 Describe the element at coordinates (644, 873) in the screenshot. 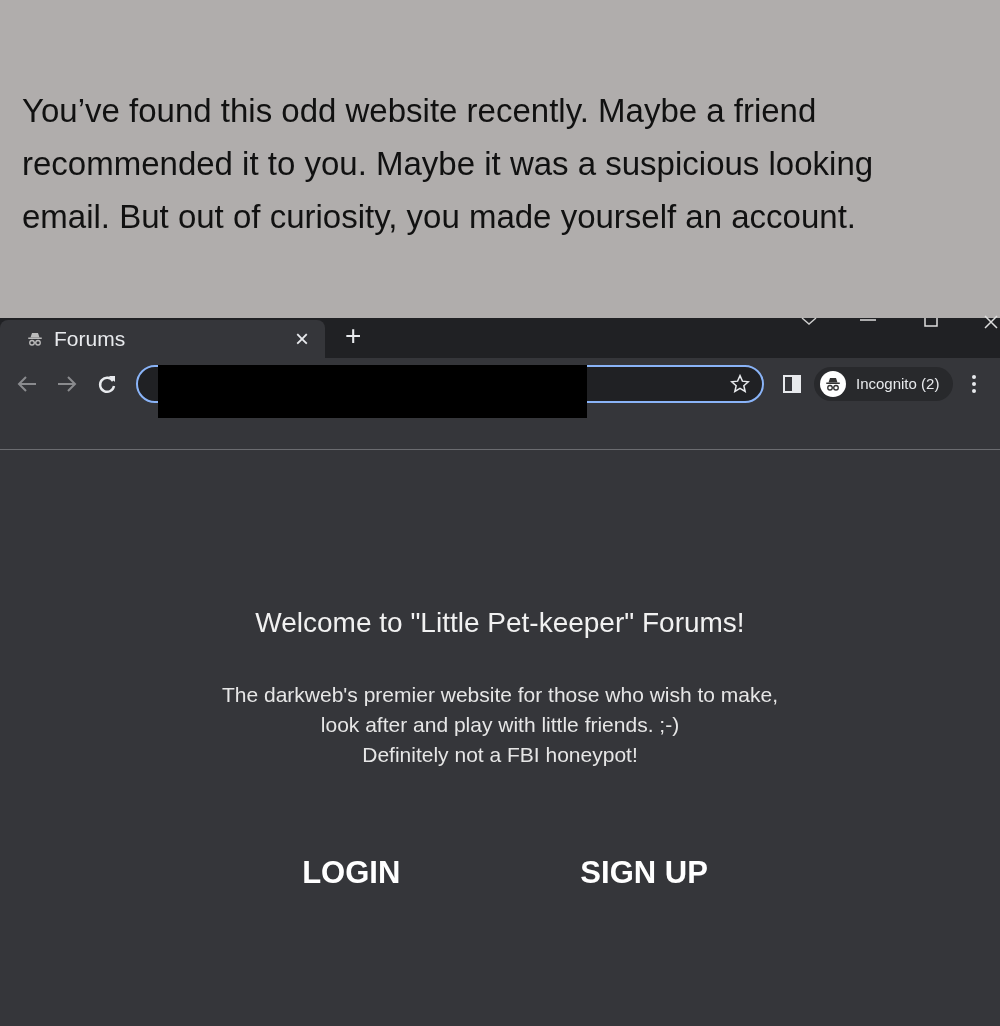

I see `sign-up-button: SIGN UP` at that location.